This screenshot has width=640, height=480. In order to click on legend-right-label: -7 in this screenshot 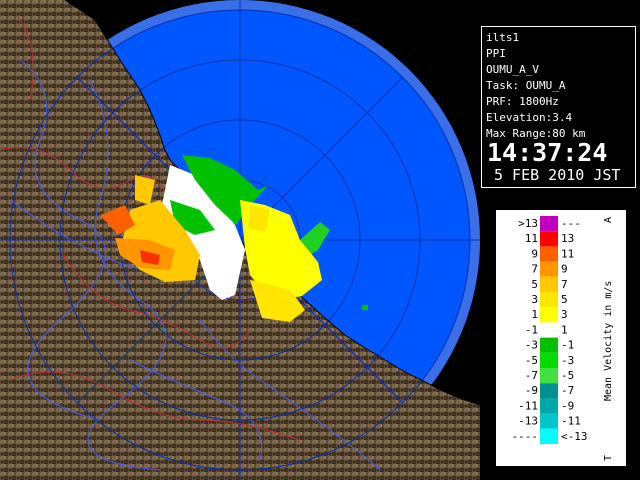, I will do `click(567, 390)`.